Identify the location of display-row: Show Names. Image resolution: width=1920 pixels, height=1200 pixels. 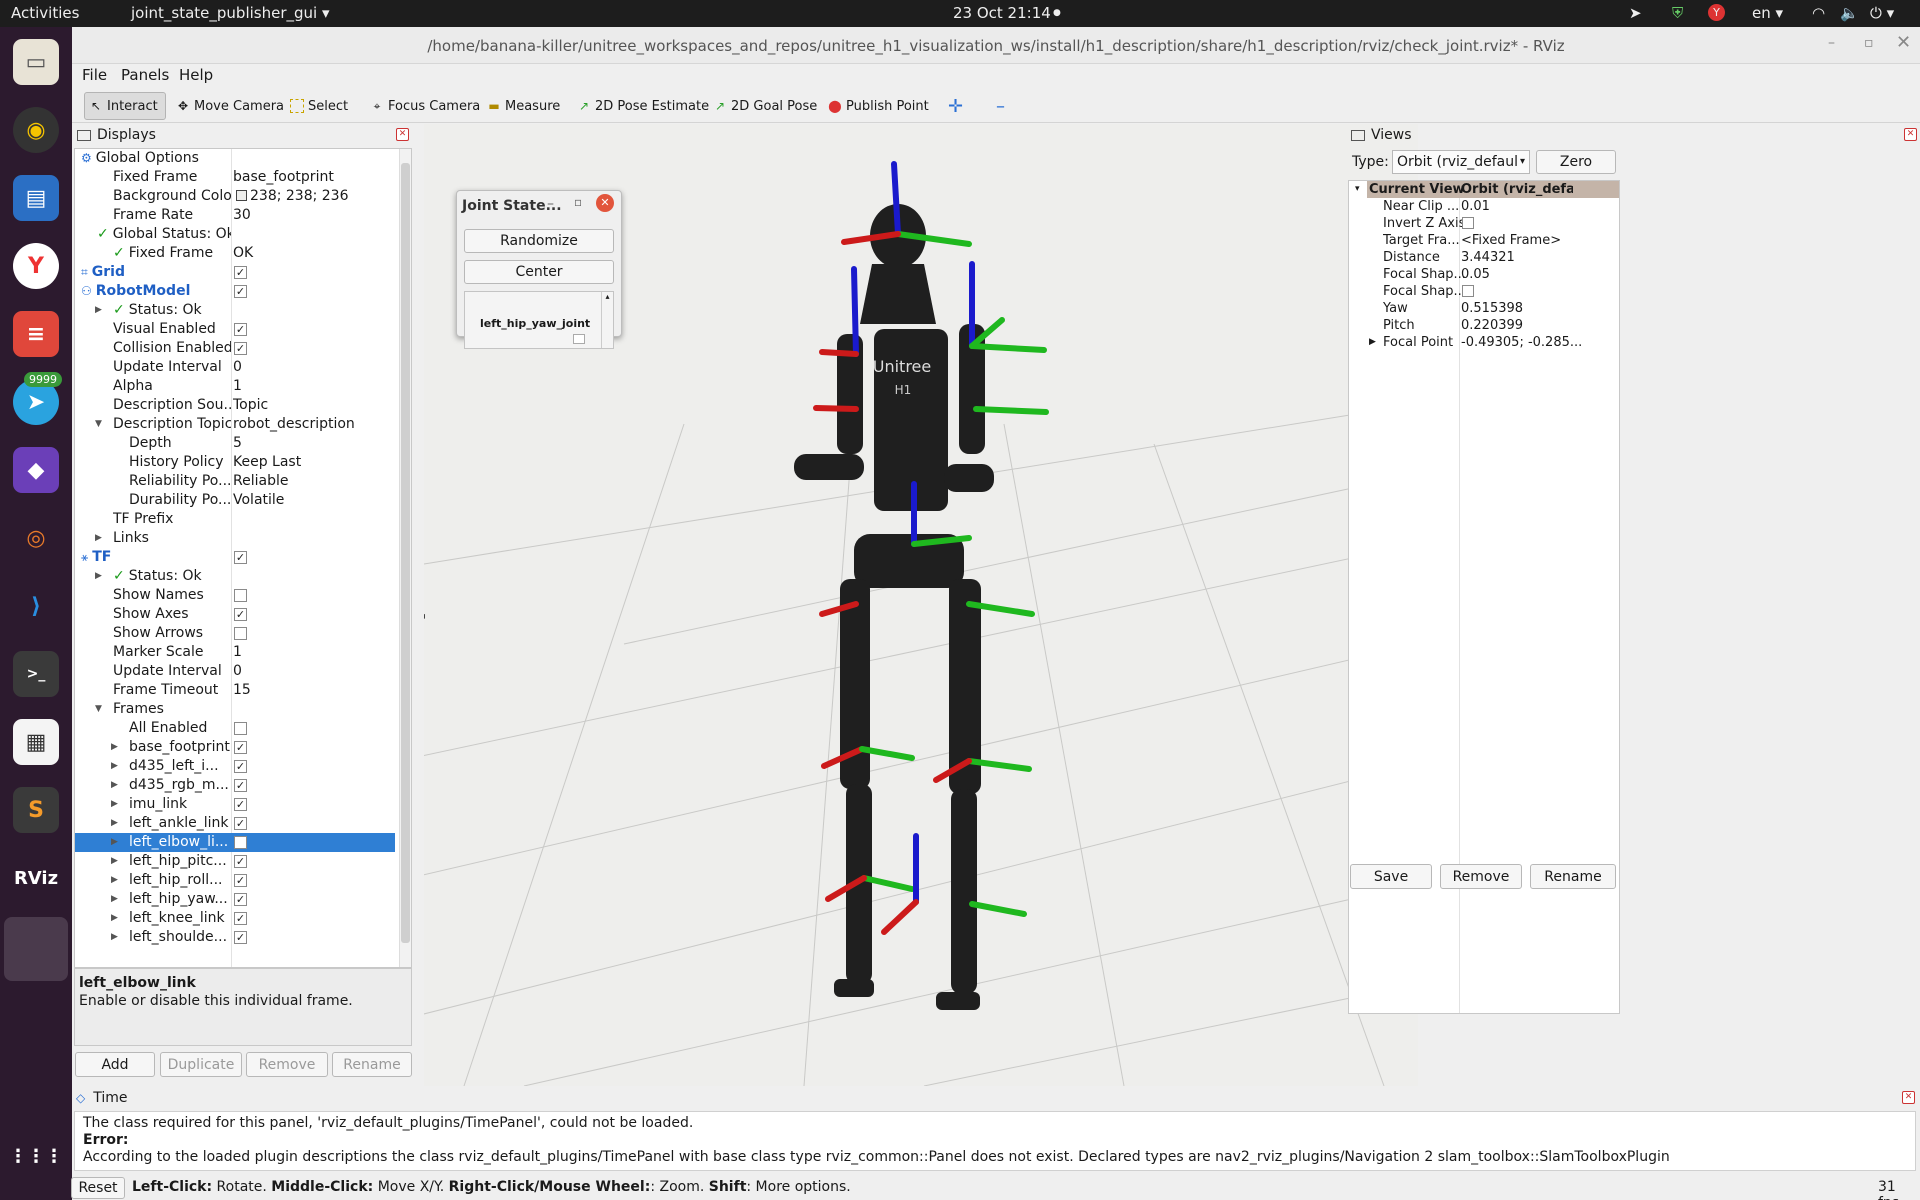
(235, 595).